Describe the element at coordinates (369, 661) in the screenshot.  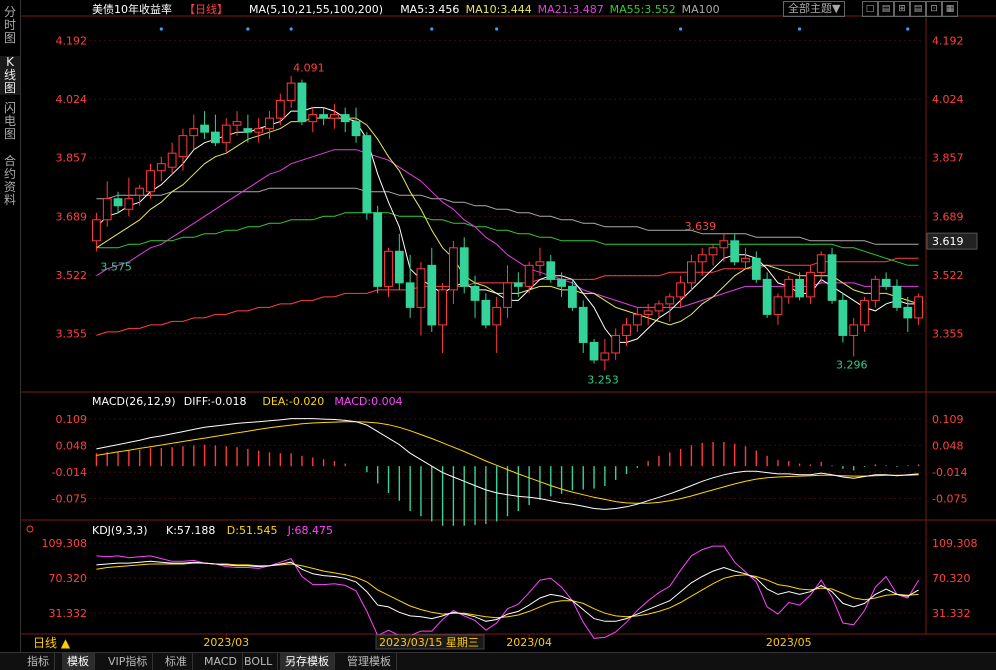
I see `bottom-tab: 管理模板` at that location.